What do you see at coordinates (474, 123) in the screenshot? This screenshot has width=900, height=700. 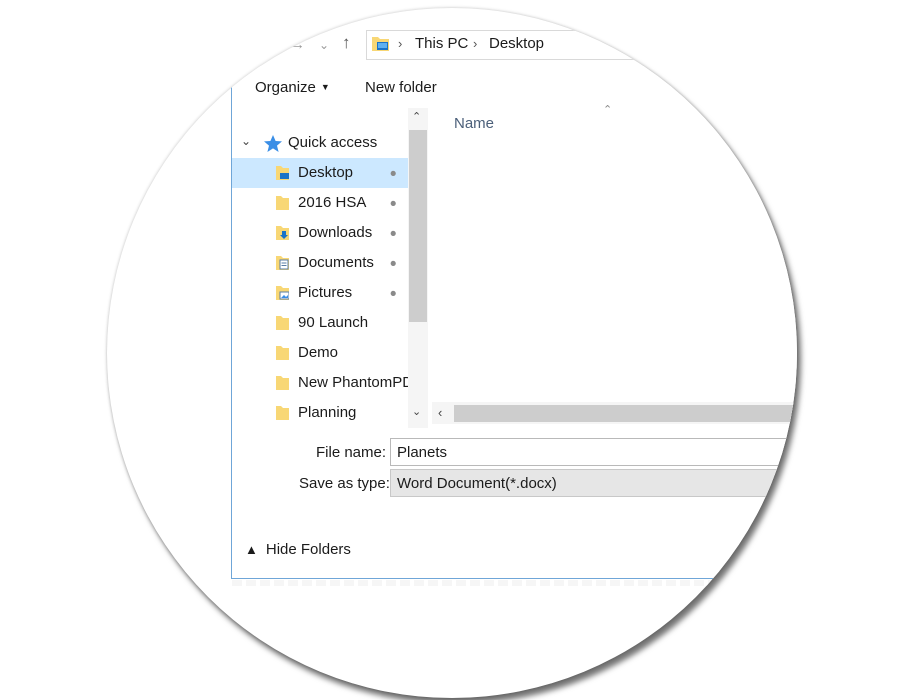 I see `column-header-name: Name` at bounding box center [474, 123].